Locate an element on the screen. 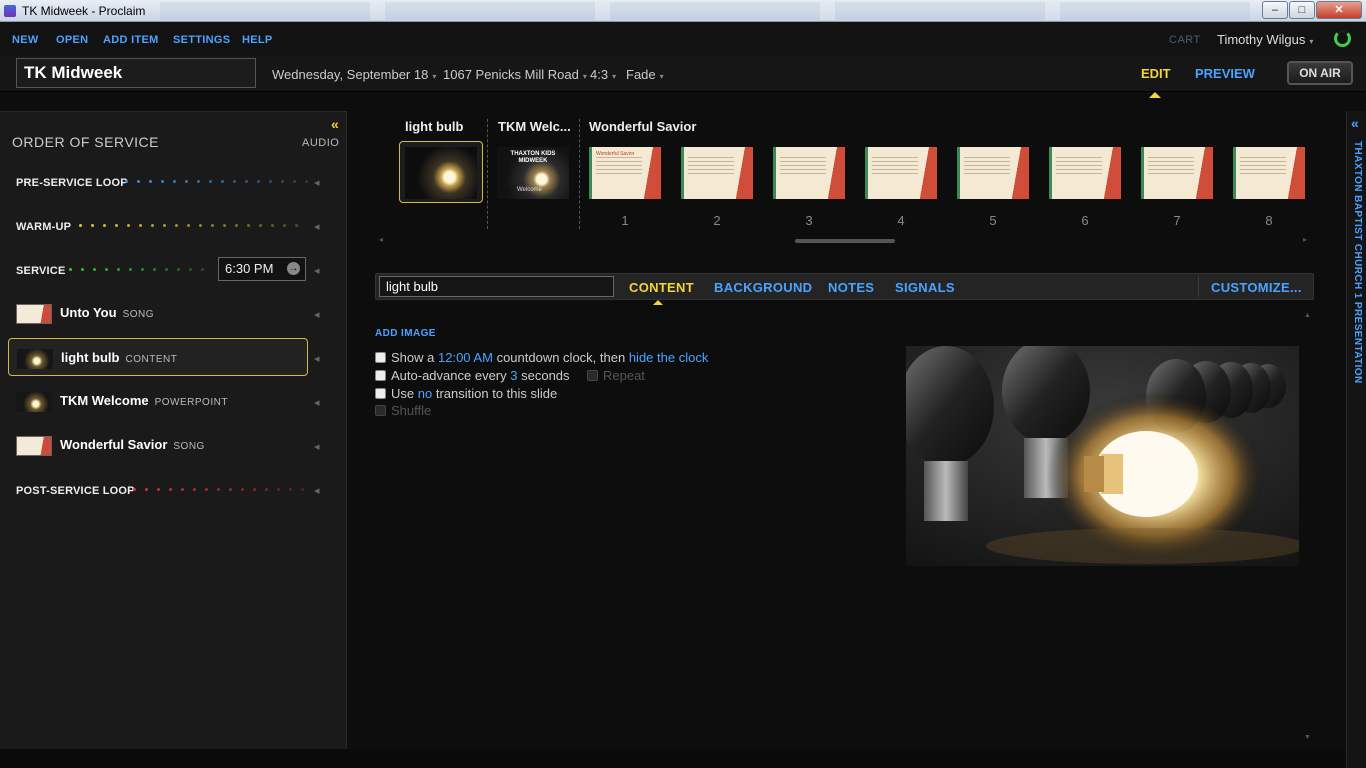 The image size is (1366, 768). option-text: seconds is located at coordinates (545, 375).